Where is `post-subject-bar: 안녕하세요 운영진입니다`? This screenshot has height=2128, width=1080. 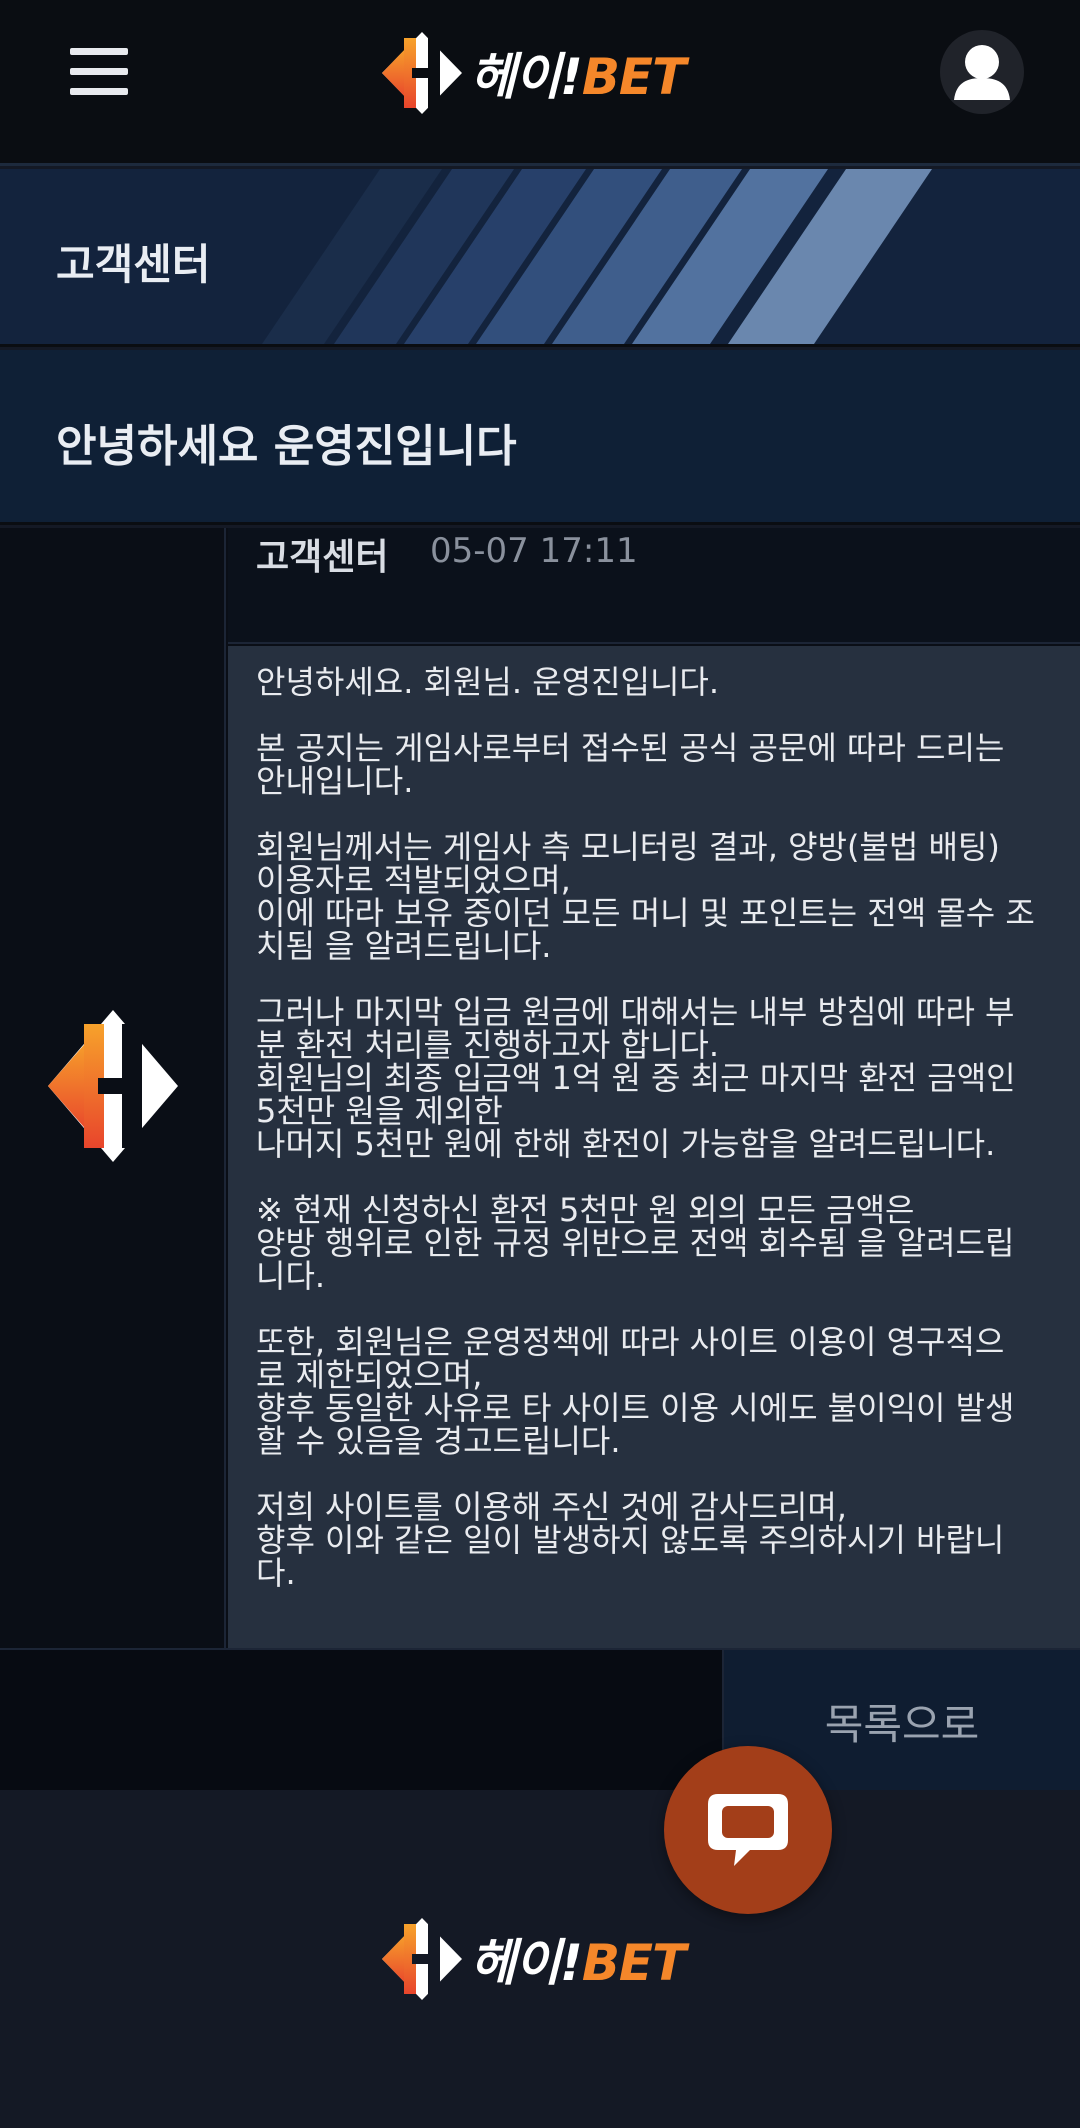
post-subject-bar: 안녕하세요 운영진입니다 is located at coordinates (540, 437).